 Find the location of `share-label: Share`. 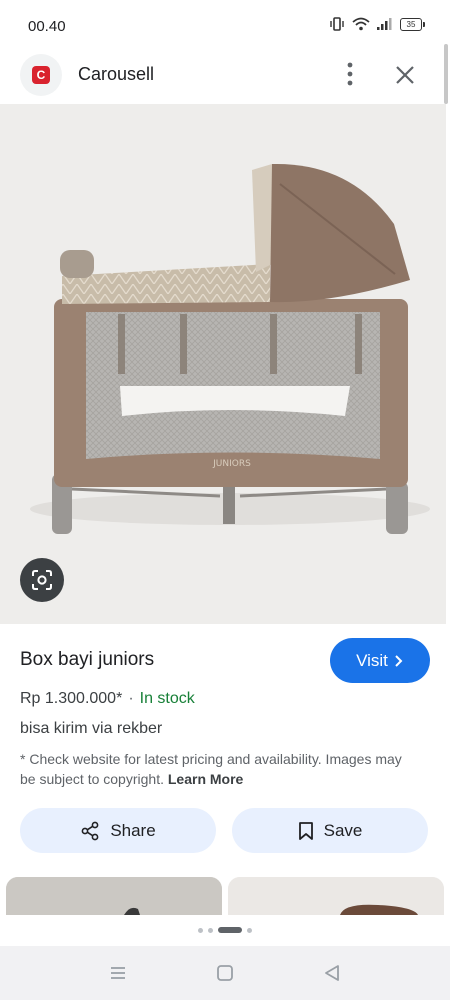

share-label: Share is located at coordinates (133, 830).